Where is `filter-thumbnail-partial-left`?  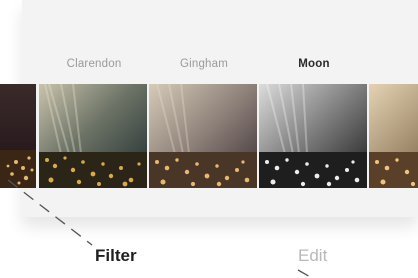
filter-thumbnail-partial-left is located at coordinates (18, 136).